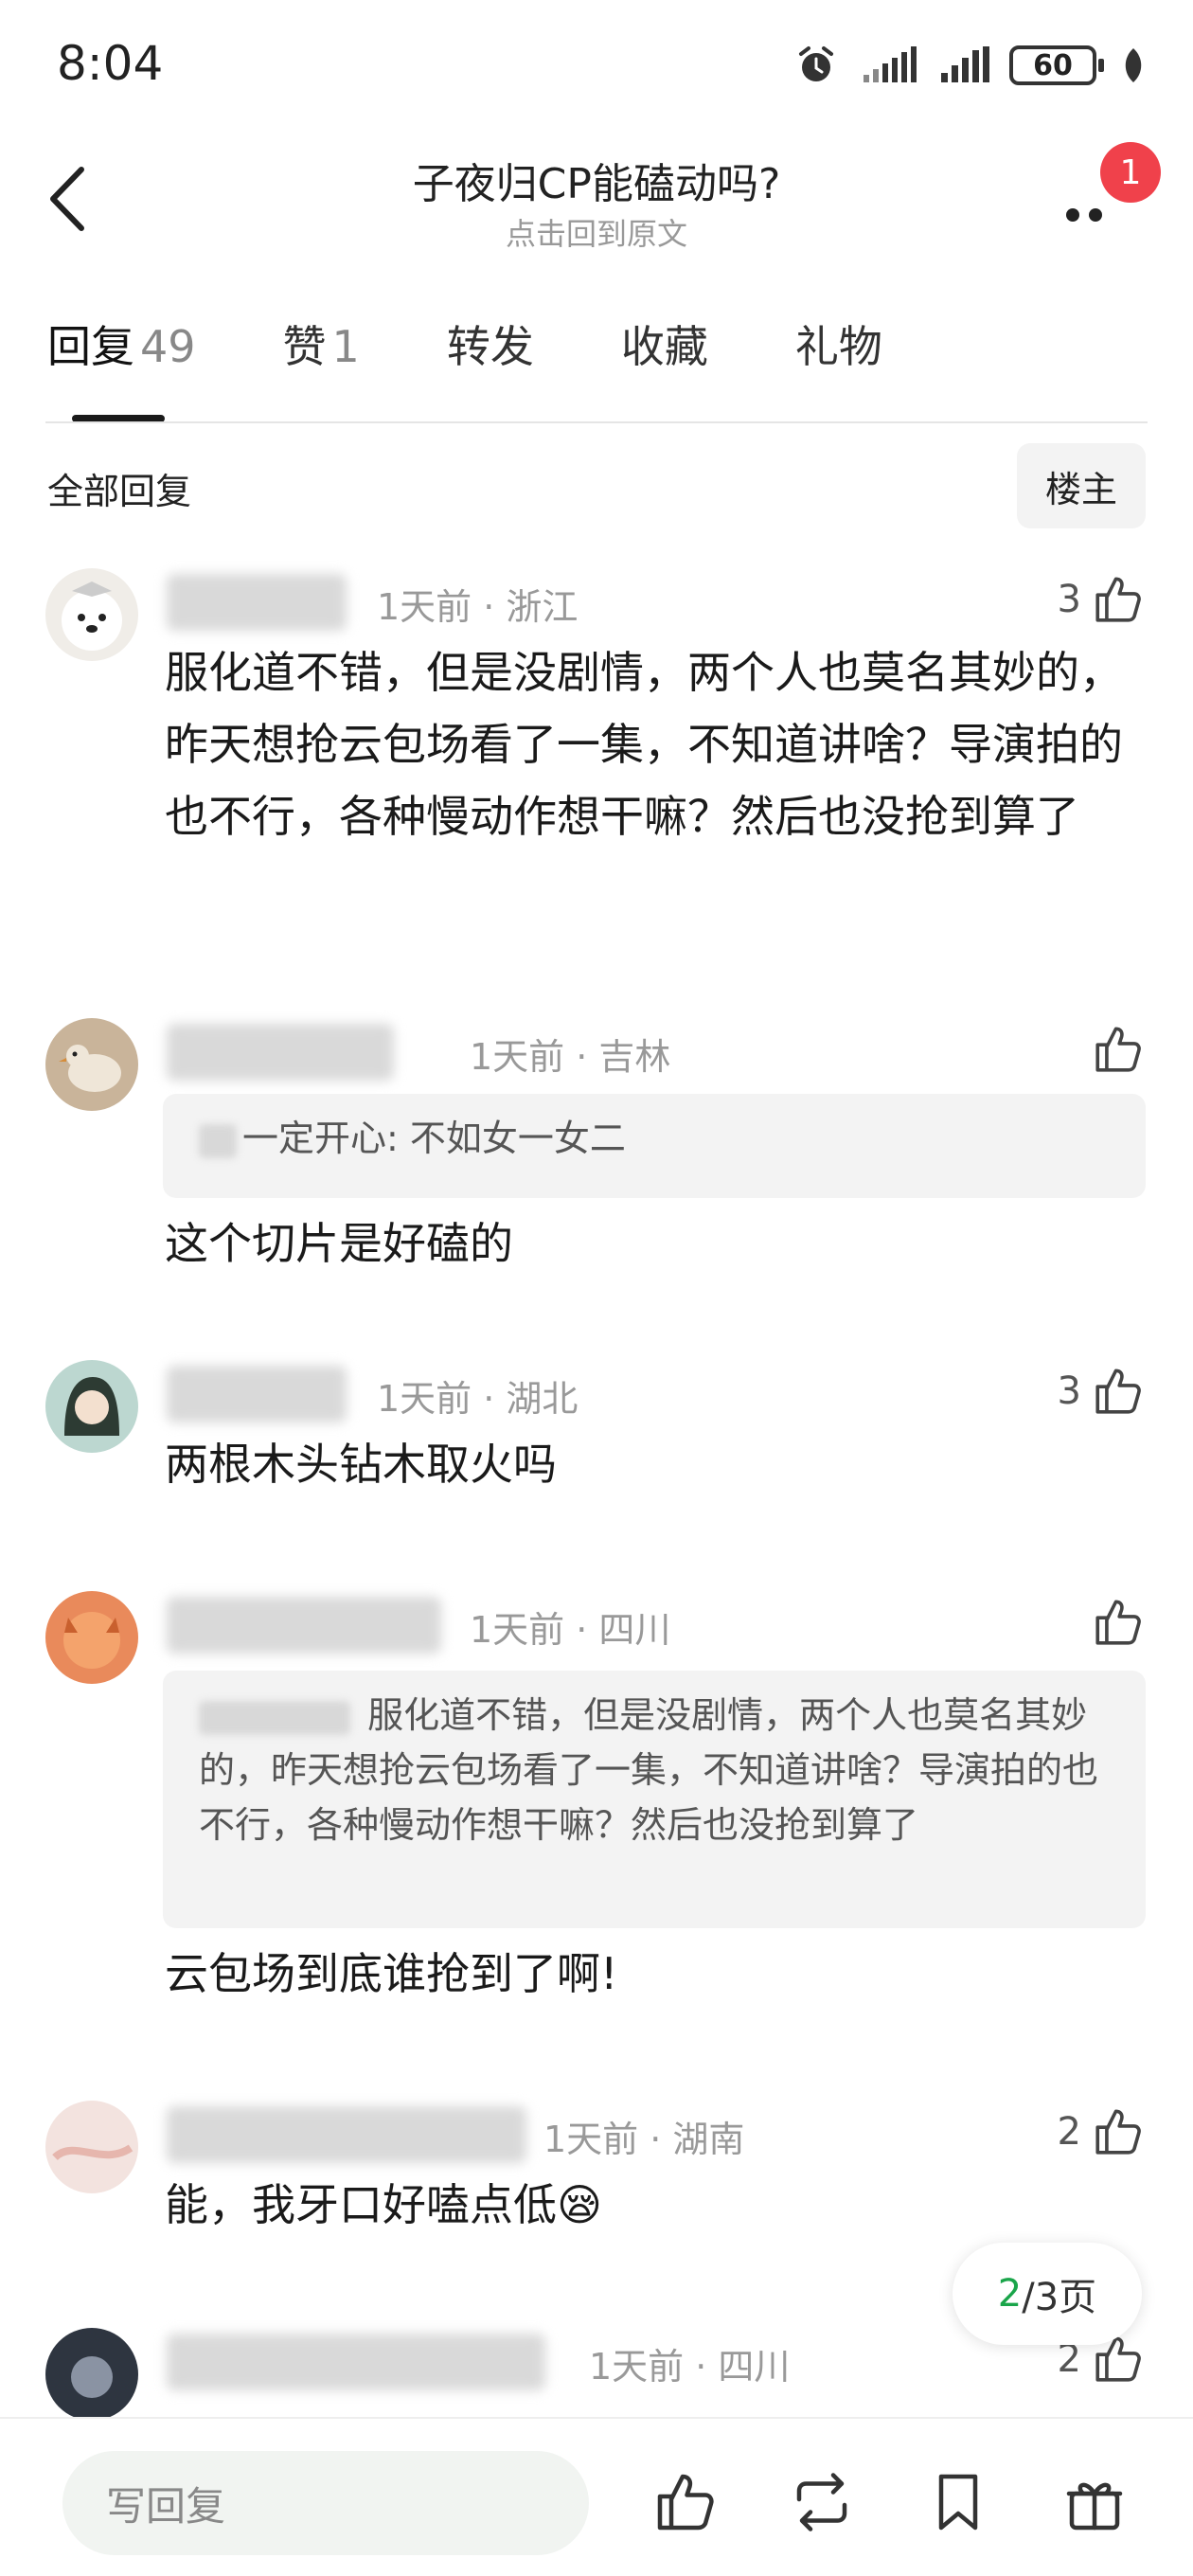 This screenshot has width=1193, height=2576. I want to click on comment-text: 云包场到底谁抢到了啊!, so click(391, 1973).